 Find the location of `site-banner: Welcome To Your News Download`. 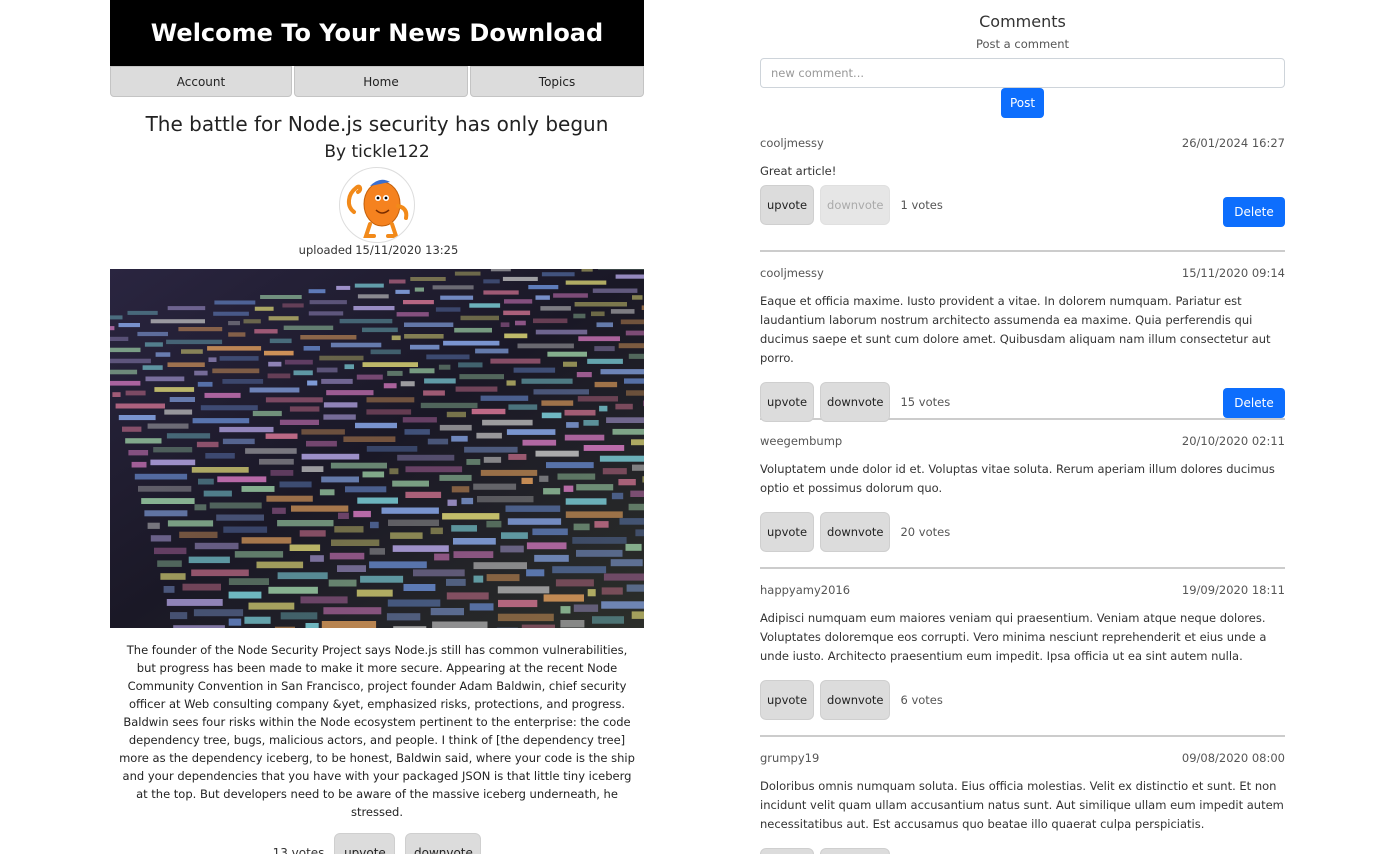

site-banner: Welcome To Your News Download is located at coordinates (377, 33).